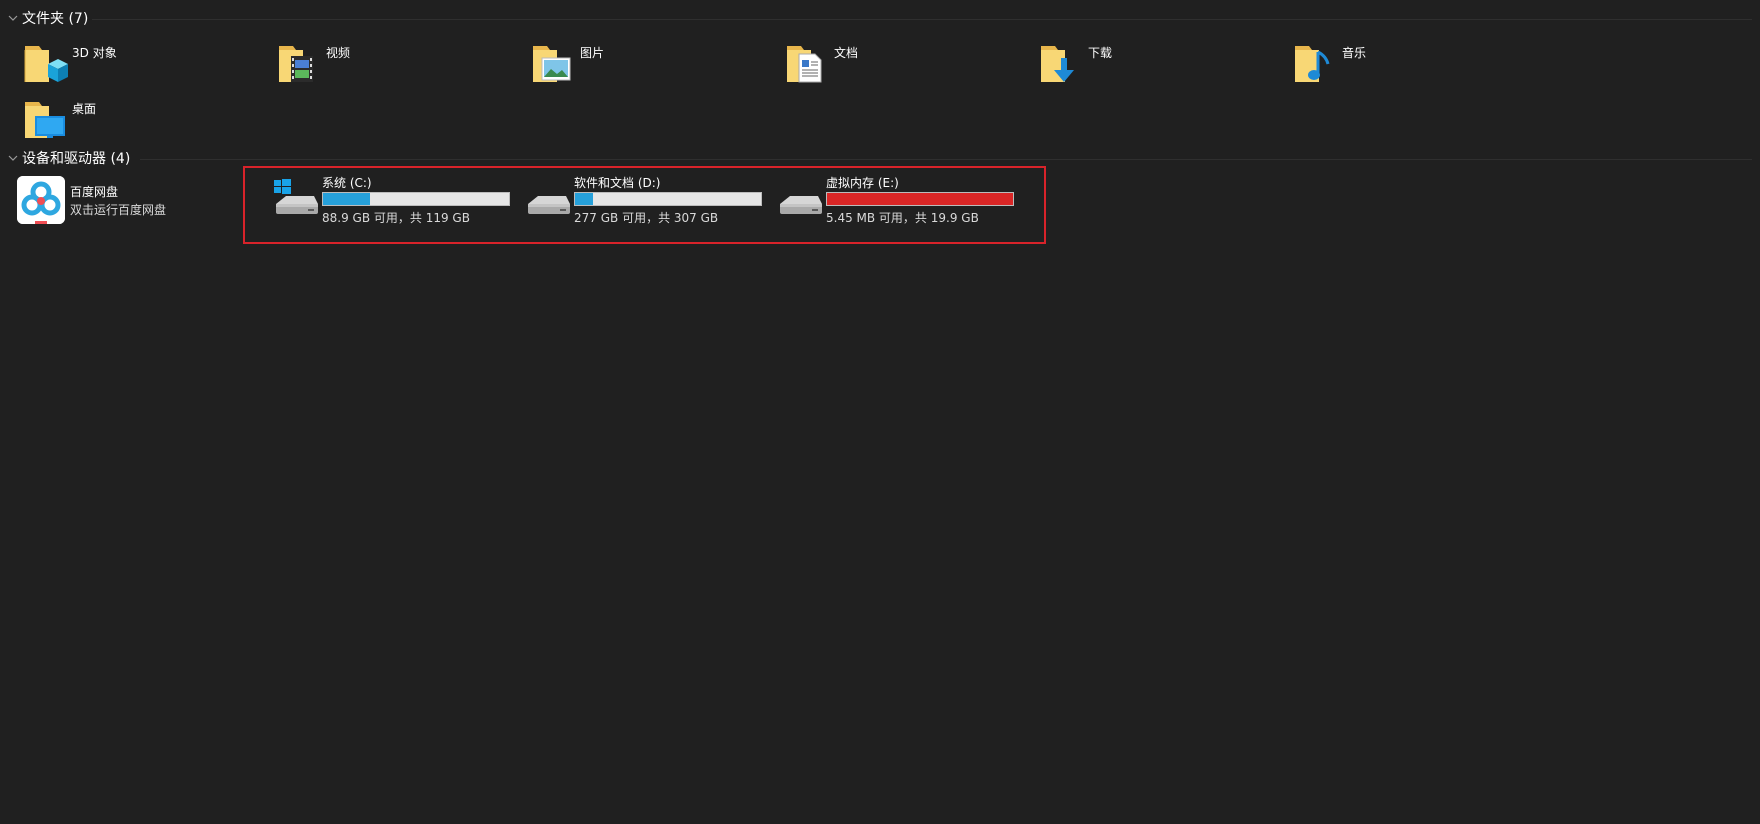  I want to click on drive-e: 虚拟内存 (E:) 5.45 MB 可用，共 19.9 GB, so click(901, 202).